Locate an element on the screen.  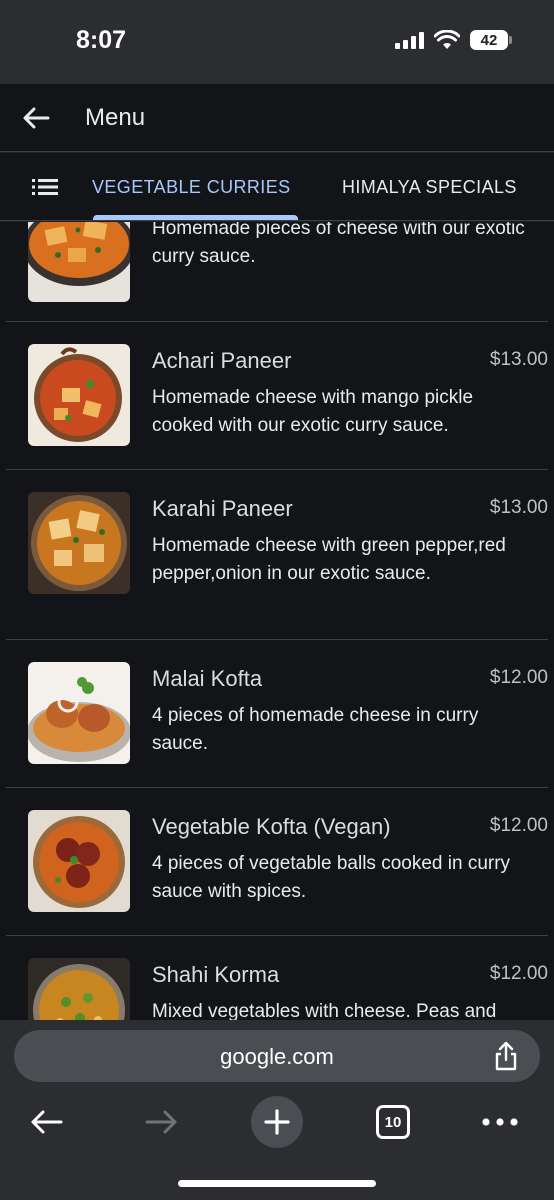
tab-count: 10 is located at coordinates (393, 1122).